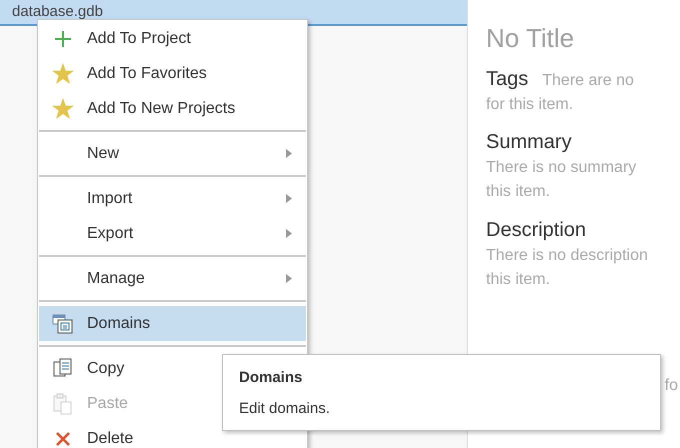 This screenshot has width=680, height=448. I want to click on section-text: There is no summary, so click(561, 168).